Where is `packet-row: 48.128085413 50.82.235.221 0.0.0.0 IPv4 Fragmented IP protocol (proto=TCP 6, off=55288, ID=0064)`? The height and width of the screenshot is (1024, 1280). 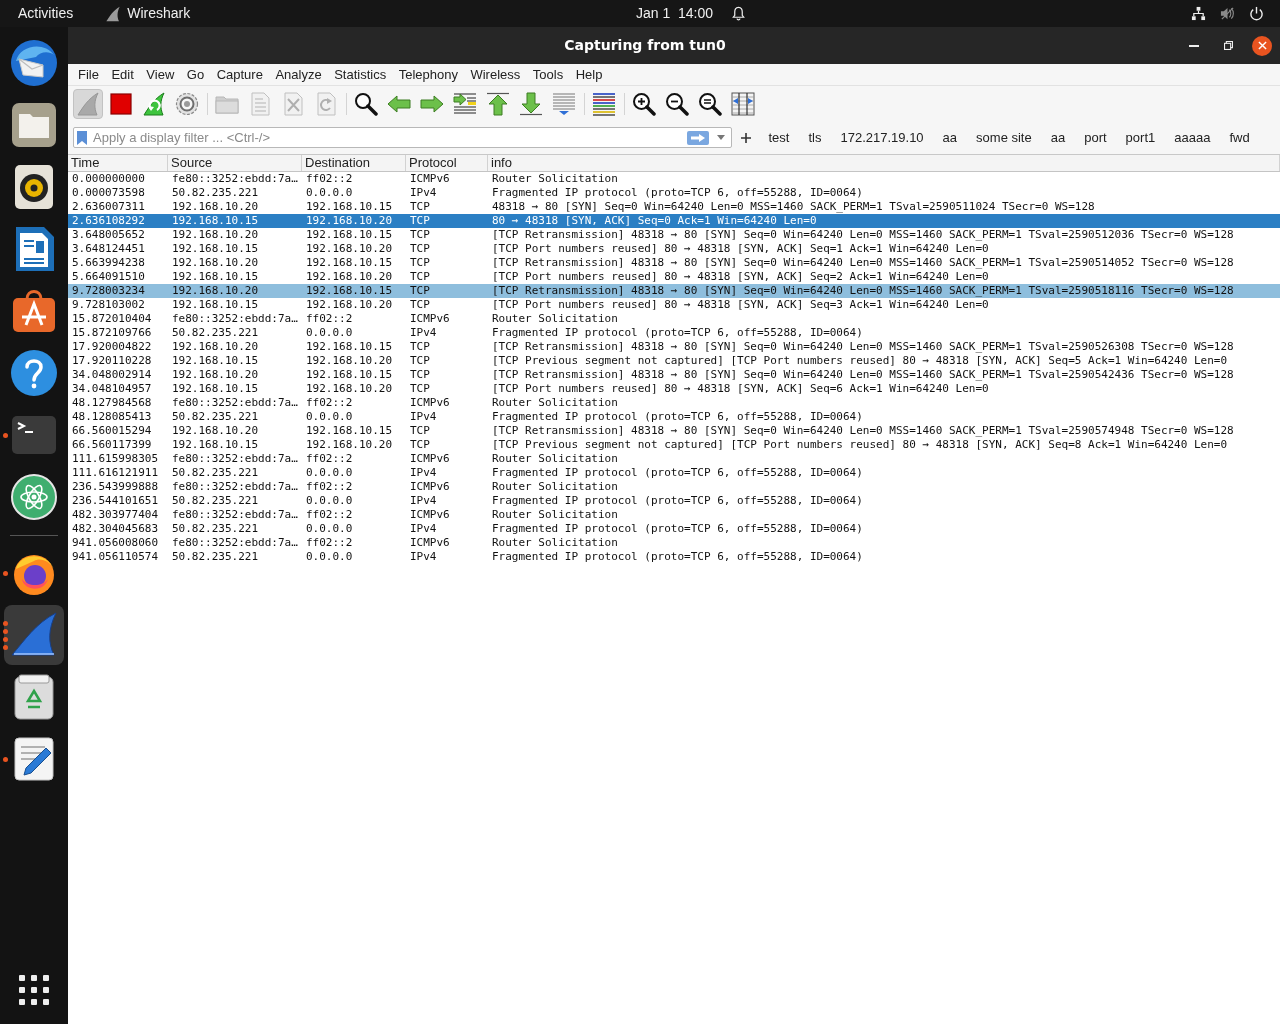
packet-row: 48.128085413 50.82.235.221 0.0.0.0 IPv4 Fragmented IP protocol (proto=TCP 6, off=55288, ID=0064) is located at coordinates (674, 417).